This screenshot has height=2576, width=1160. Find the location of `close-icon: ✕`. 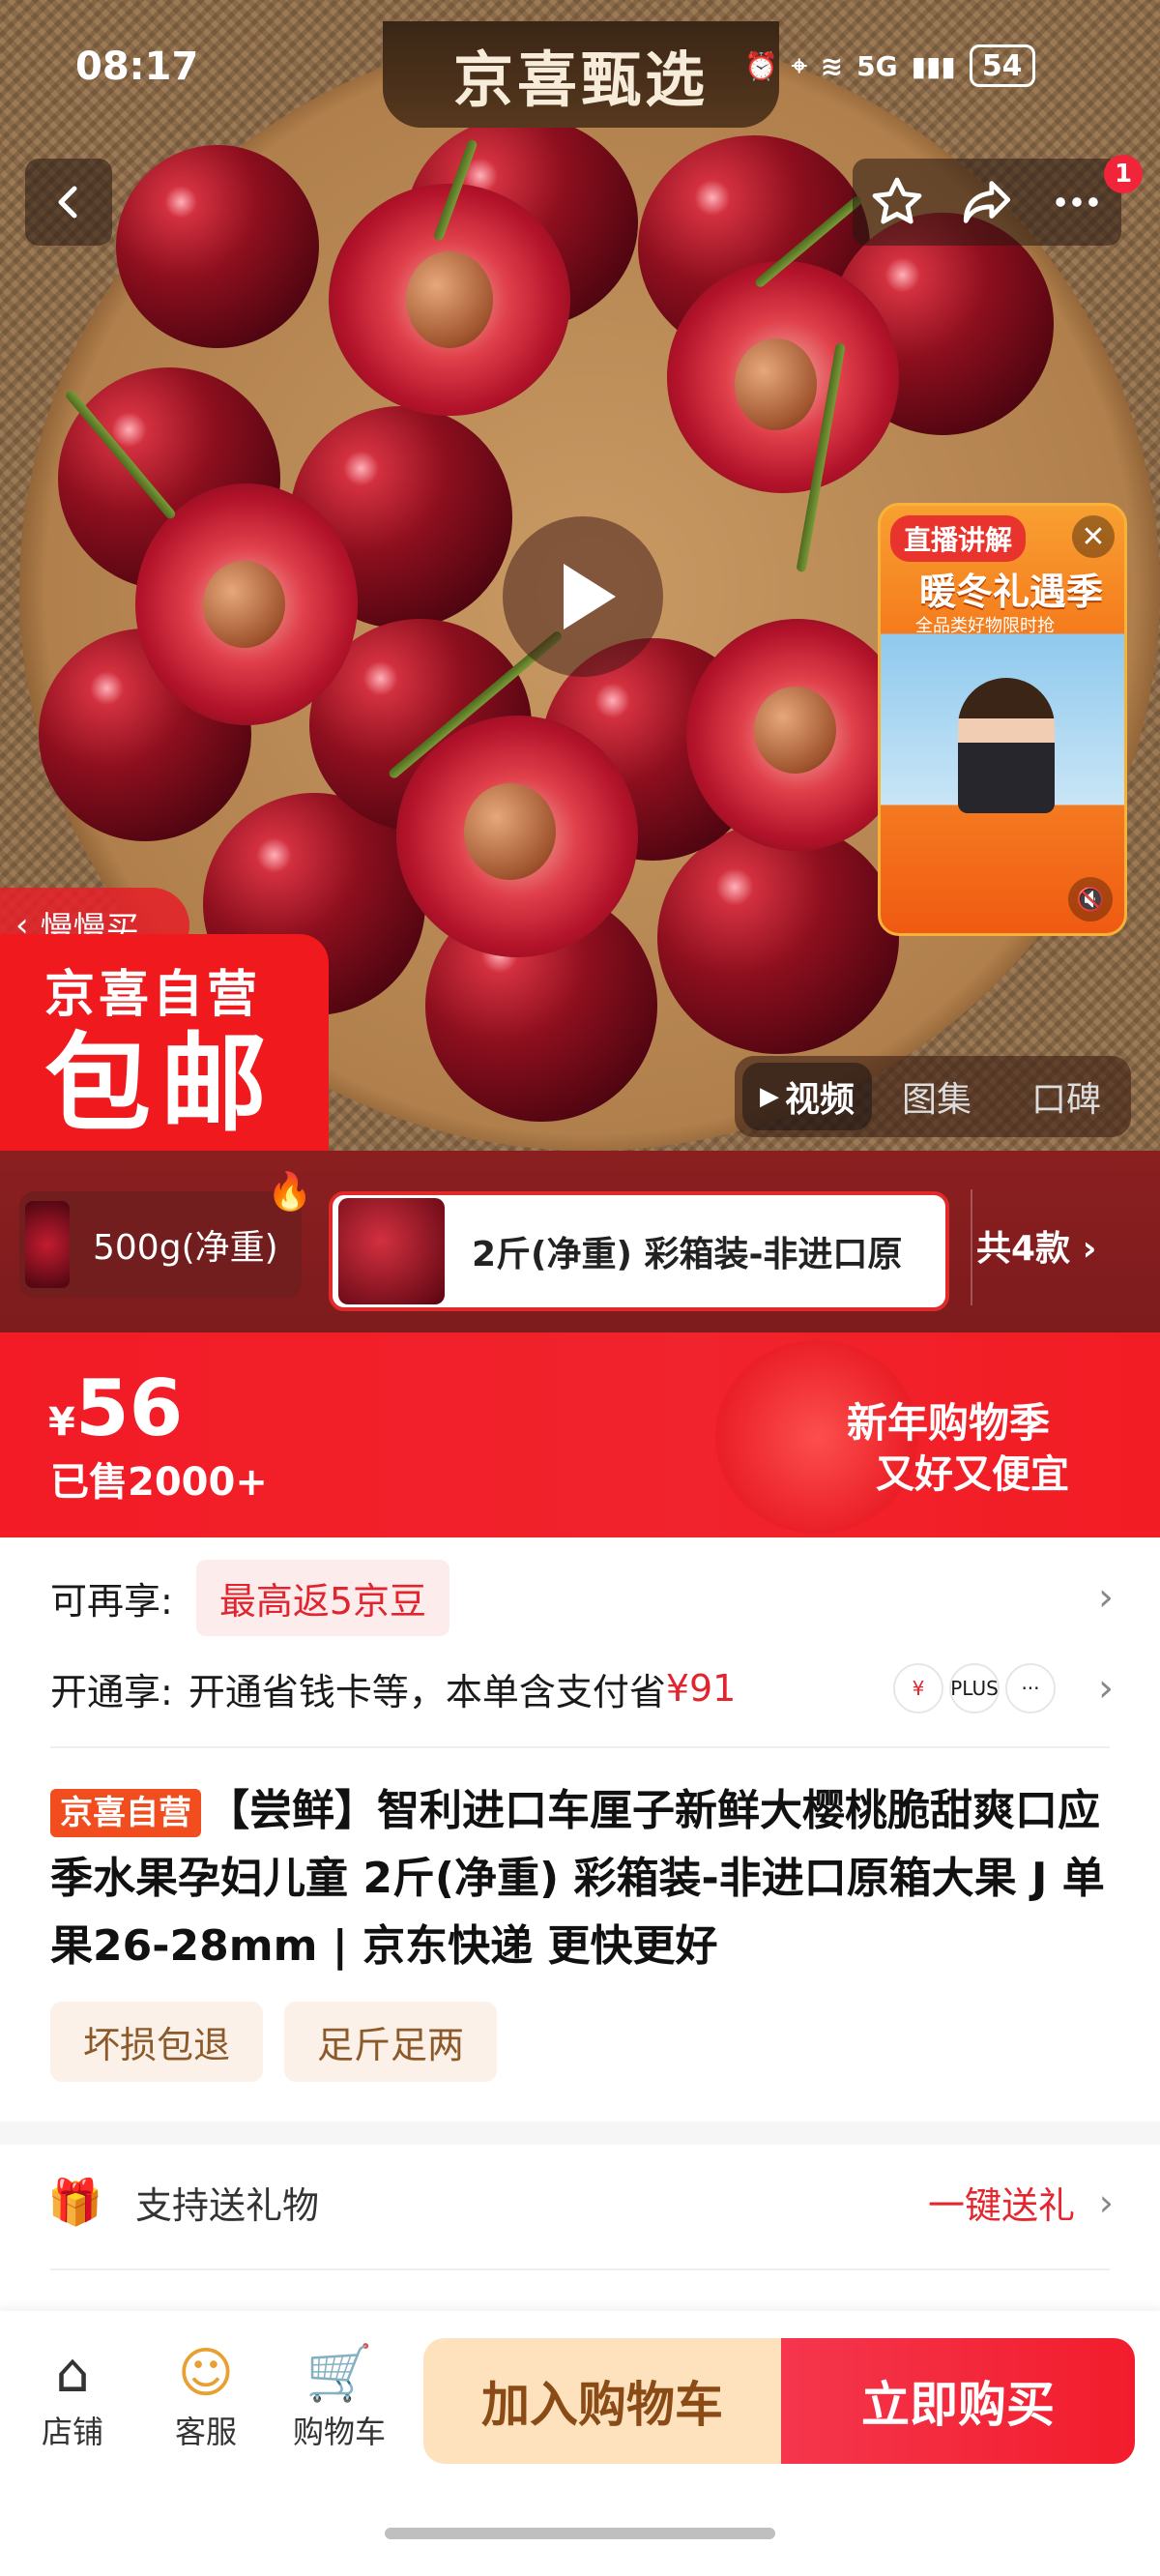

close-icon: ✕ is located at coordinates (1093, 536).